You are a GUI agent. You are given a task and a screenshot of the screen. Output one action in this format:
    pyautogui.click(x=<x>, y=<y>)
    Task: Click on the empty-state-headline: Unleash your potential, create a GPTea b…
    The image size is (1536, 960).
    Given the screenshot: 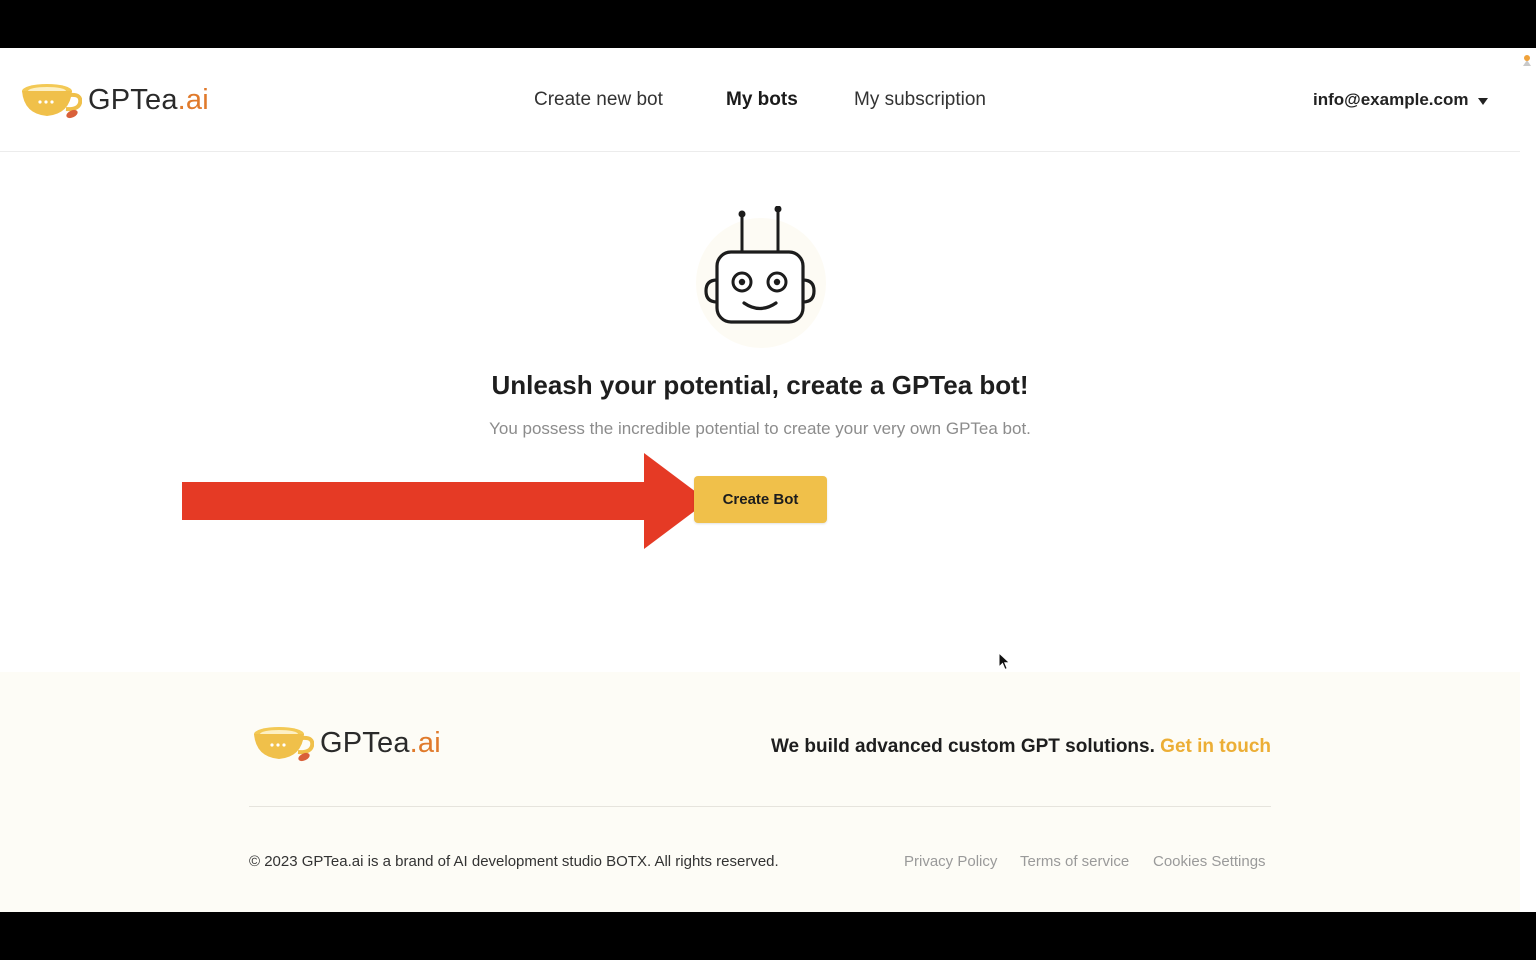 What is the action you would take?
    pyautogui.click(x=760, y=385)
    